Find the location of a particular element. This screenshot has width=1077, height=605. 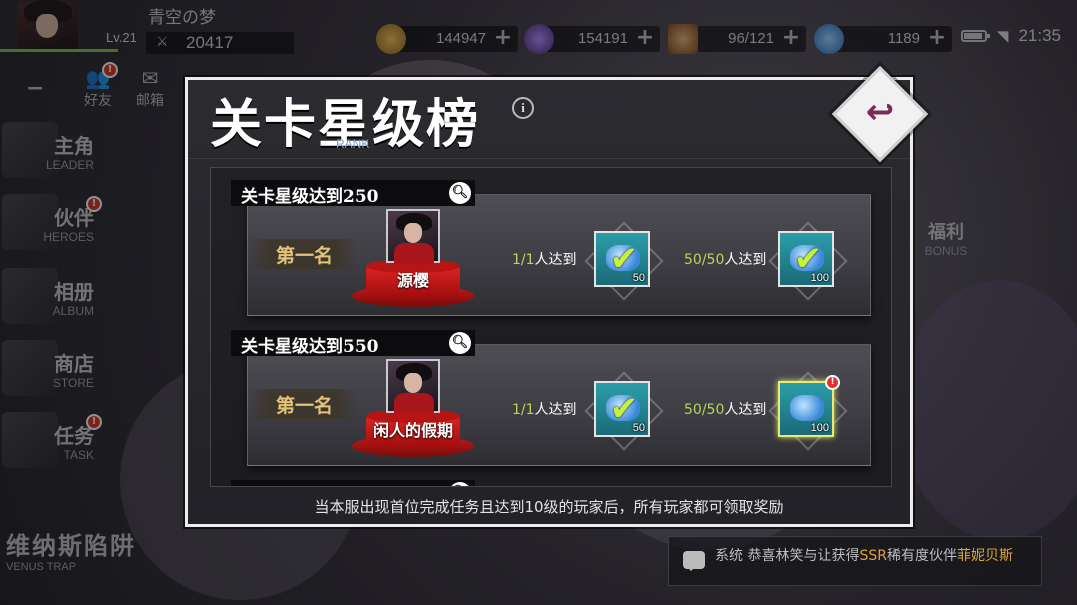

chat-ticker: 系统 恭喜林笑与让获得SSR稀有度伙伴菲妮贝斯 is located at coordinates (855, 561).